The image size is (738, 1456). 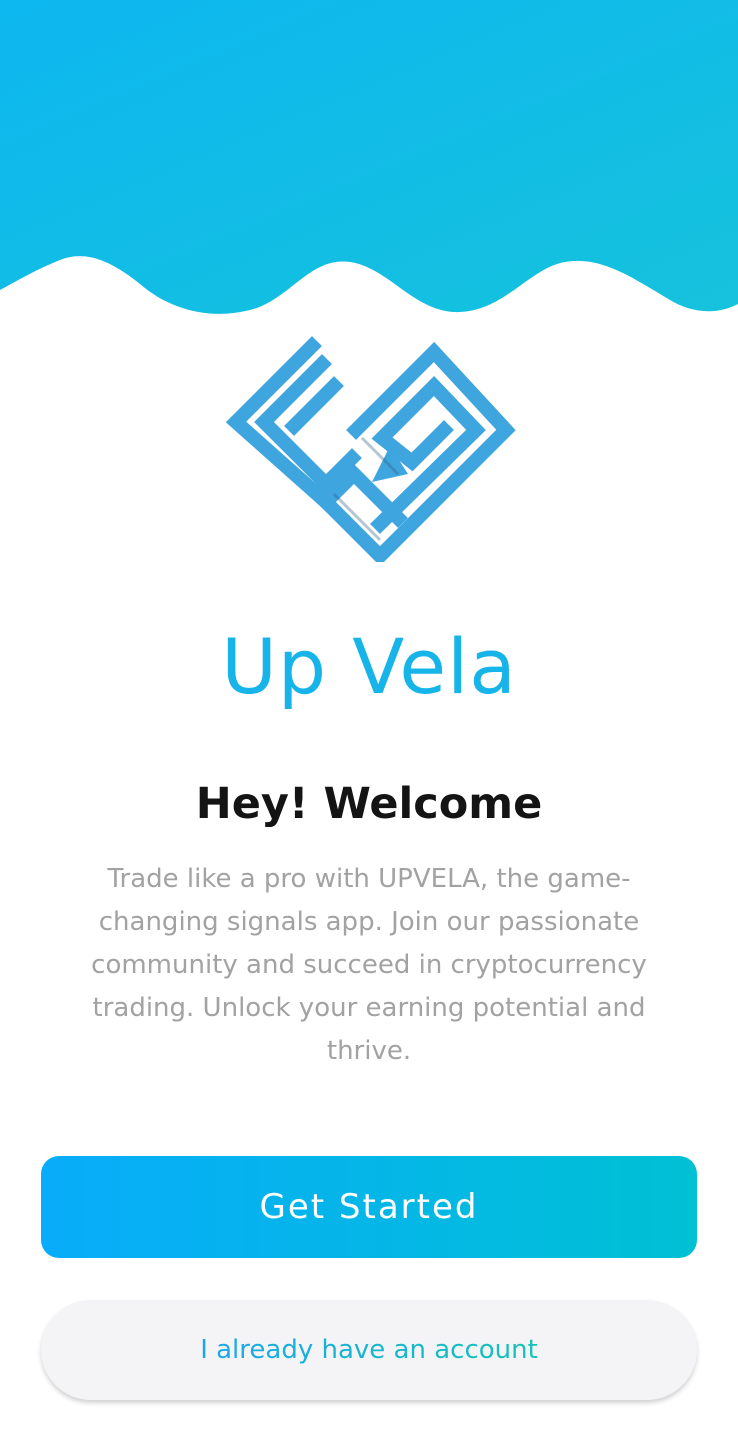 I want to click on welcome-heading: Hey! Welcome, so click(x=369, y=804).